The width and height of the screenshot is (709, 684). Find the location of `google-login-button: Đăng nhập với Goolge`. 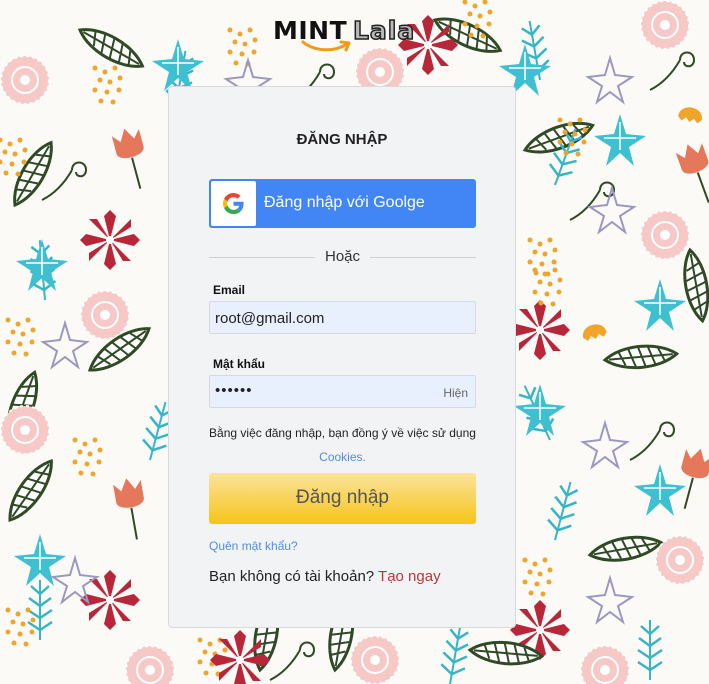

google-login-button: Đăng nhập với Goolge is located at coordinates (342, 203).